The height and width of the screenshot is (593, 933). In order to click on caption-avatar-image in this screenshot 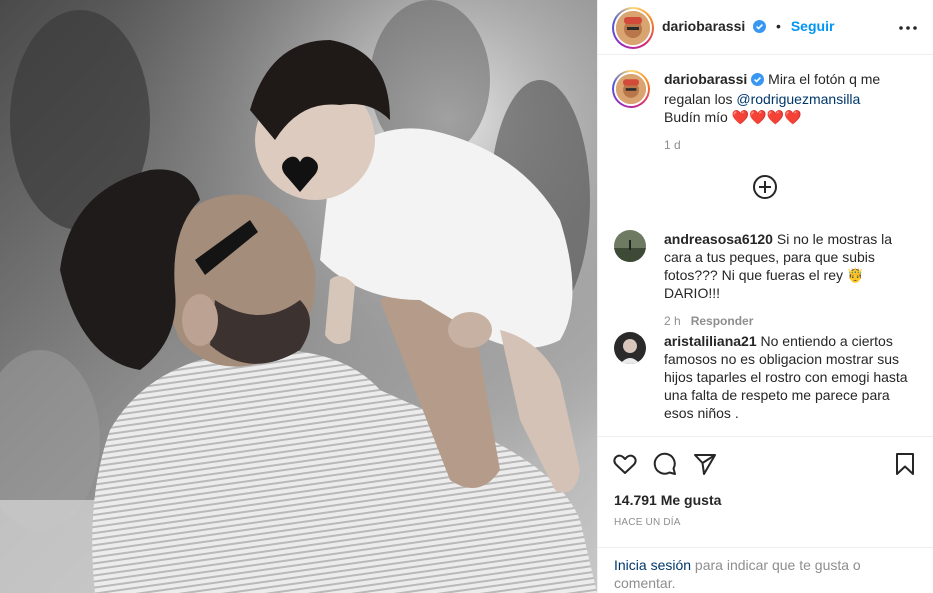, I will do `click(631, 89)`.